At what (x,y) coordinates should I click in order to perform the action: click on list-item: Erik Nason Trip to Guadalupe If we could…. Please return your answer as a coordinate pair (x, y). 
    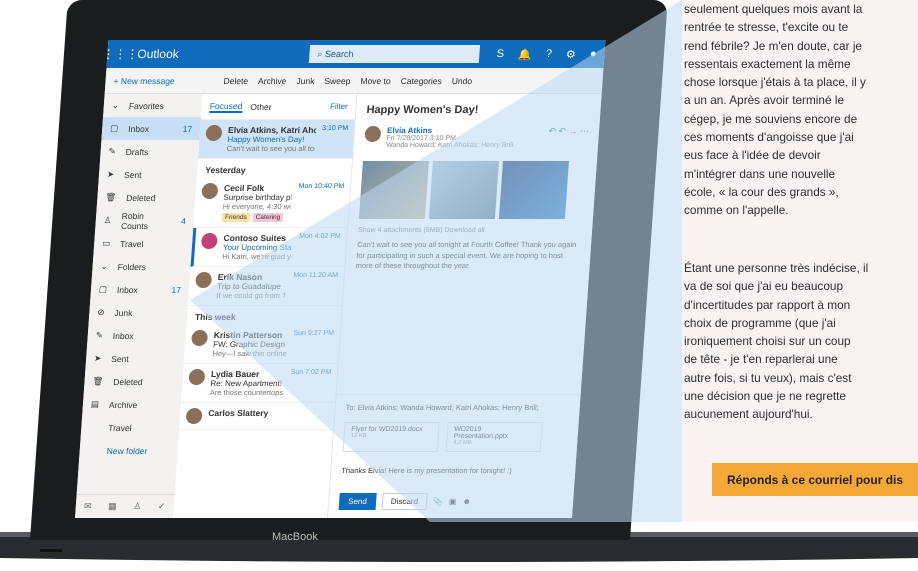
    Looking at the image, I should click on (266, 286).